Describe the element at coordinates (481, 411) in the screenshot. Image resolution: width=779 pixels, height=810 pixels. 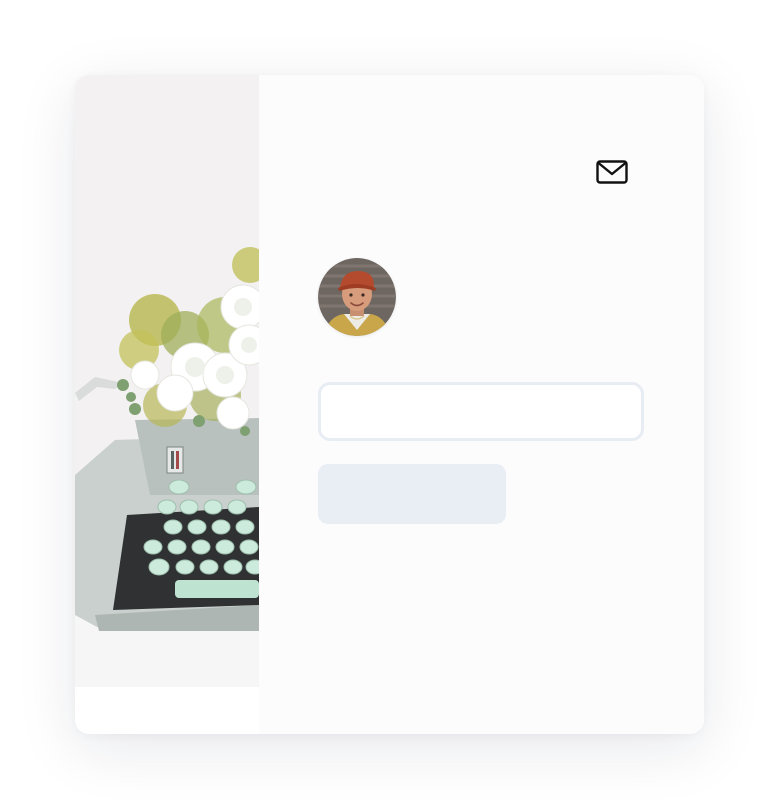
I see `email-input` at that location.